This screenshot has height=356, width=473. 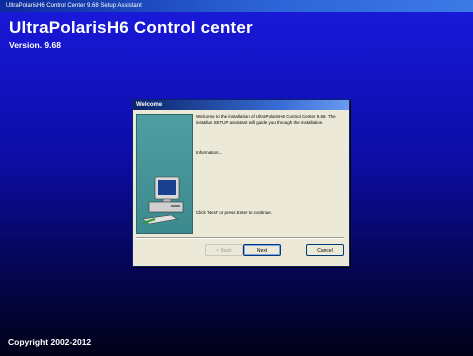 What do you see at coordinates (241, 105) in the screenshot?
I see `dialog-titlebar: Welcome` at bounding box center [241, 105].